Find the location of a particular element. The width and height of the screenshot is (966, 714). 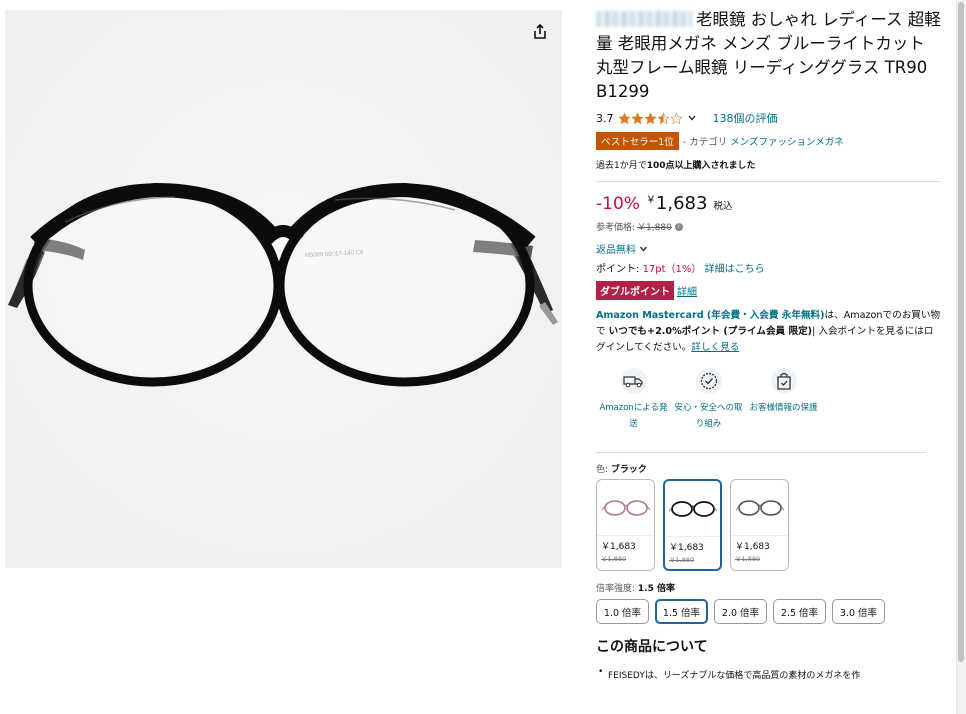

points-details-link: 詳細はこちら is located at coordinates (735, 269).